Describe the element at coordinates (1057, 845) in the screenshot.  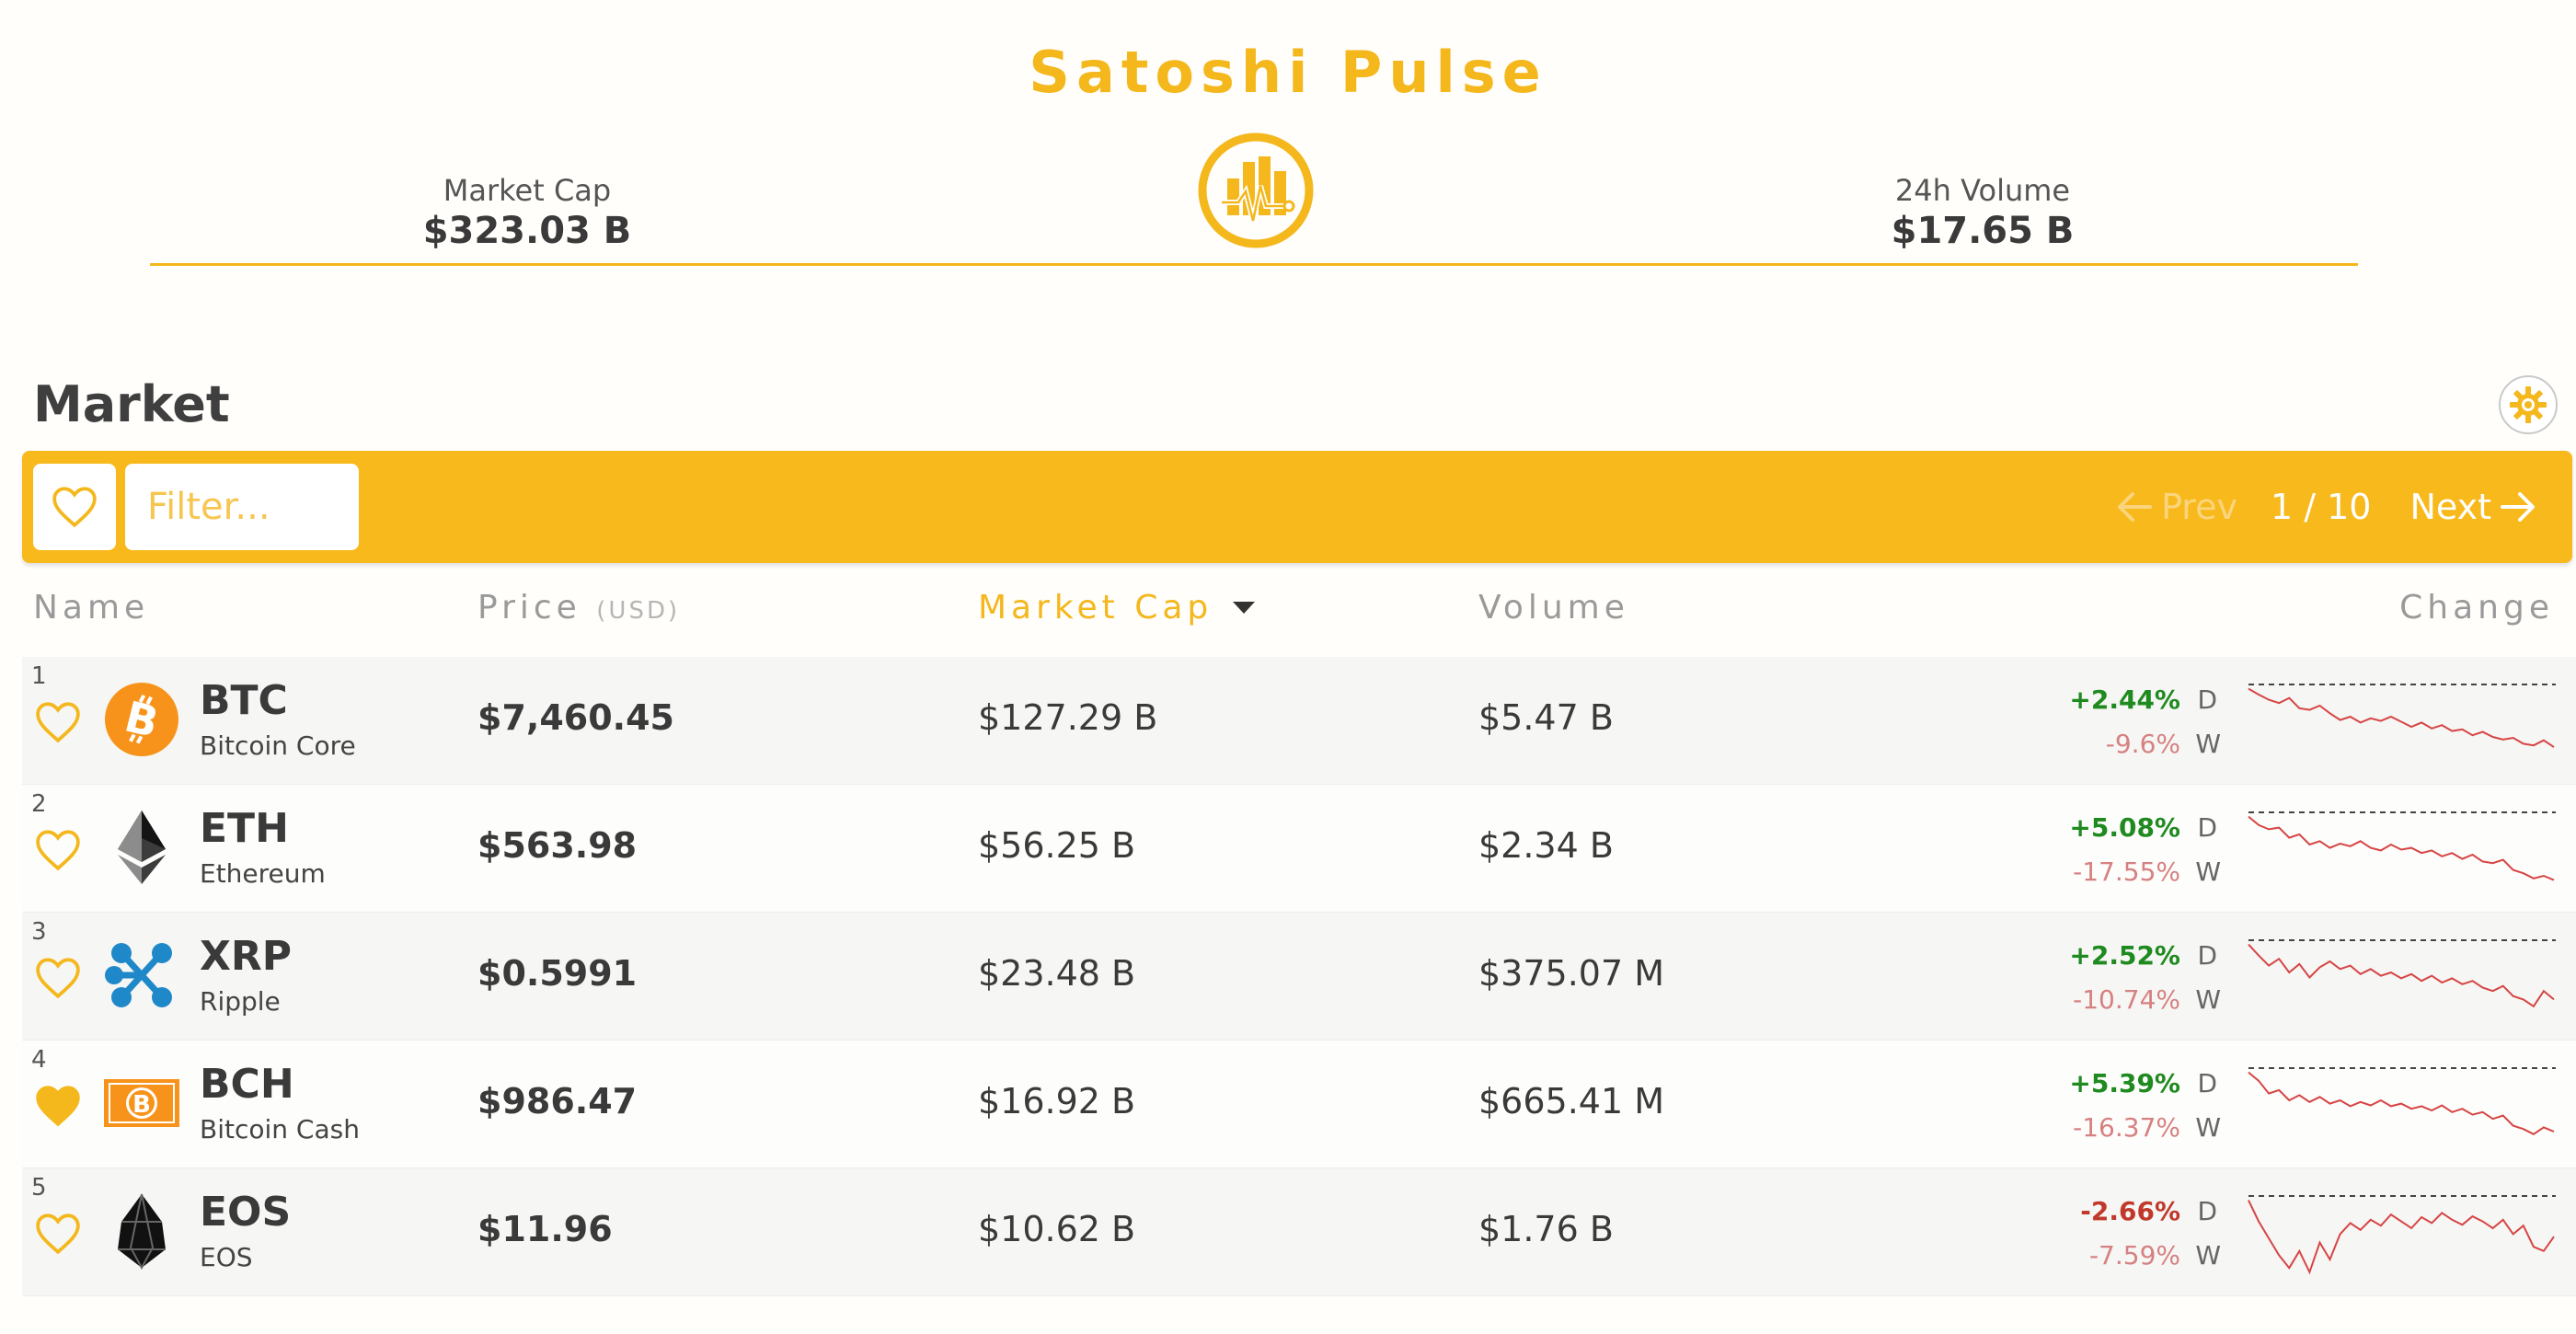
I see `coin-market-cap: $56.25 B` at that location.